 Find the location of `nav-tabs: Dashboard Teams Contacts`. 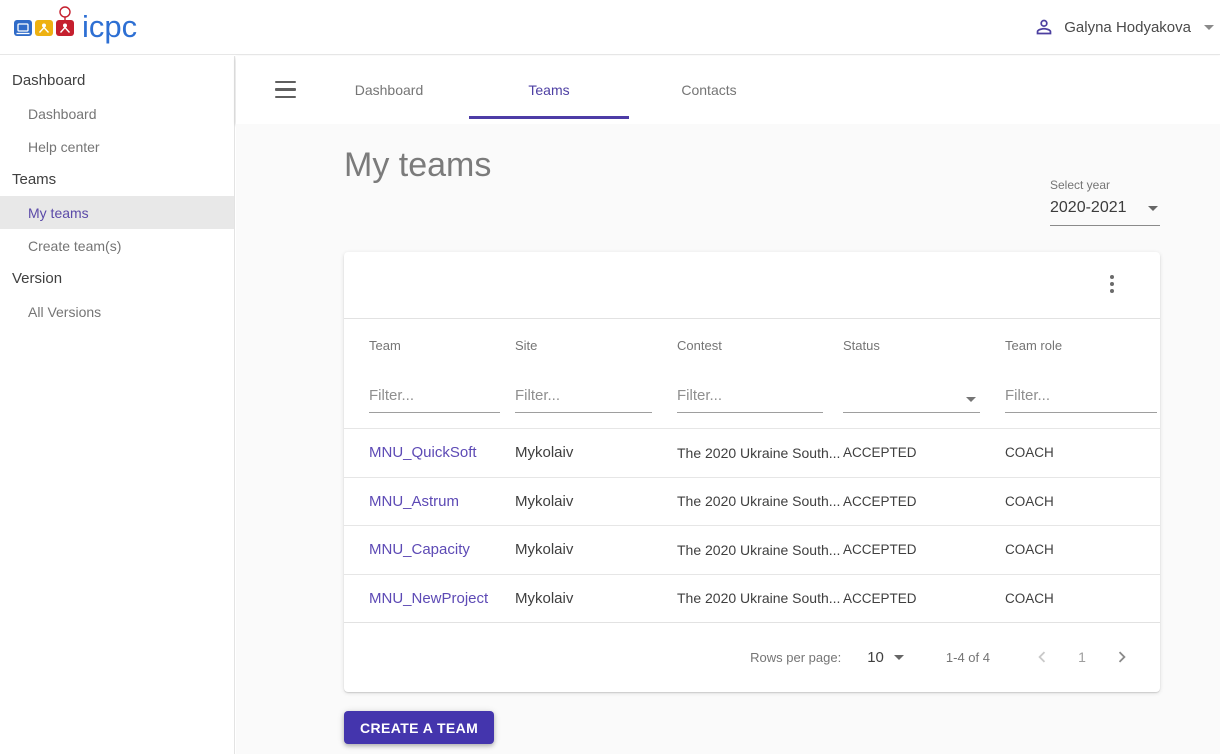

nav-tabs: Dashboard Teams Contacts is located at coordinates (549, 90).